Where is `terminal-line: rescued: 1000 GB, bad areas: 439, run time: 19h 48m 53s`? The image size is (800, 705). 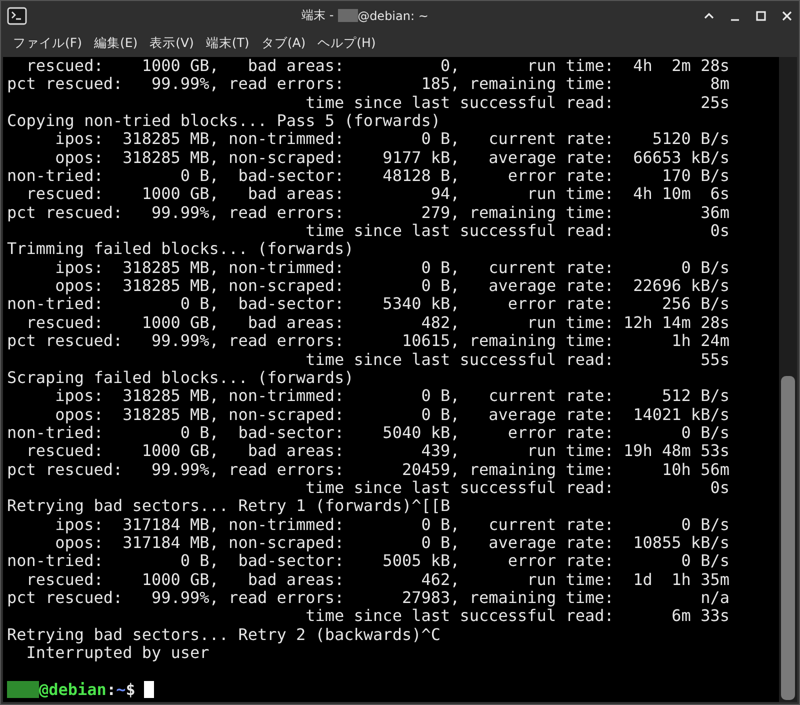
terminal-line: rescued: 1000 GB, bad areas: 439, run time: 19h 48m 53s is located at coordinates (377, 451).